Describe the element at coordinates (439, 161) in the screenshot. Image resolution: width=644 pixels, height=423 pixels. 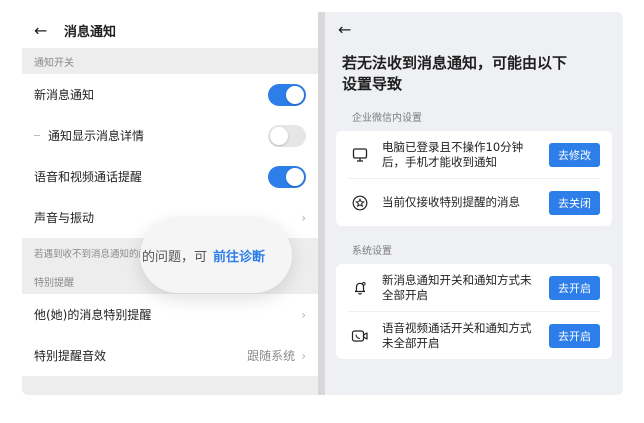
I see `item-text-line: 后，手机才能收到通知` at that location.